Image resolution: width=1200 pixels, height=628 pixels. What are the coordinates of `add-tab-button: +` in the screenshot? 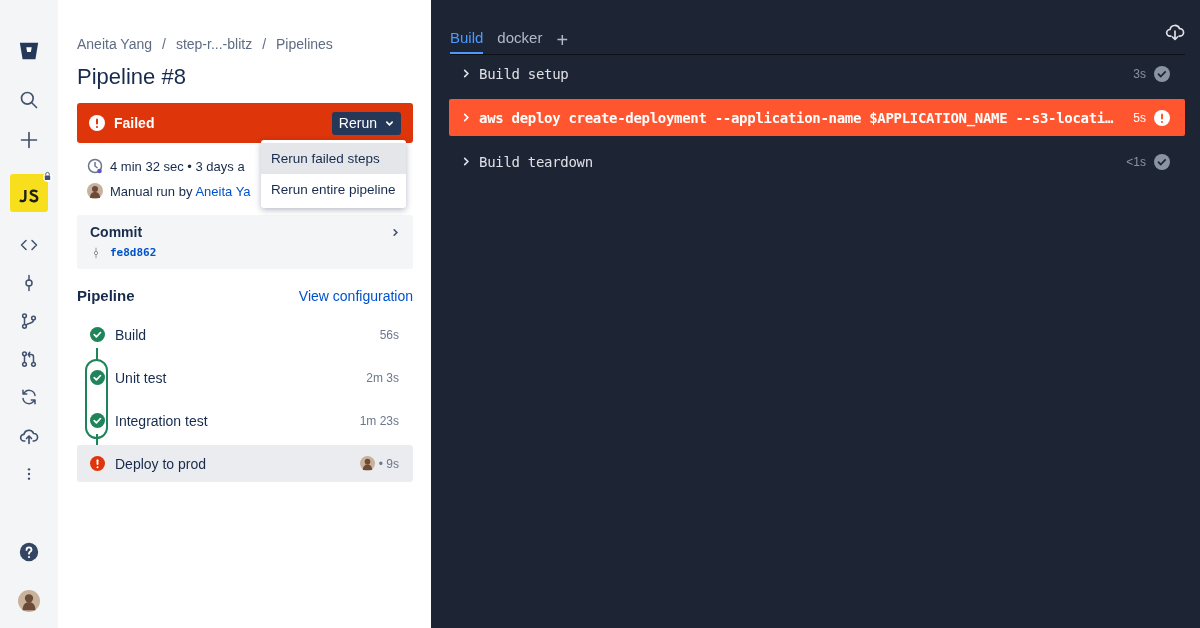 It's located at (562, 42).